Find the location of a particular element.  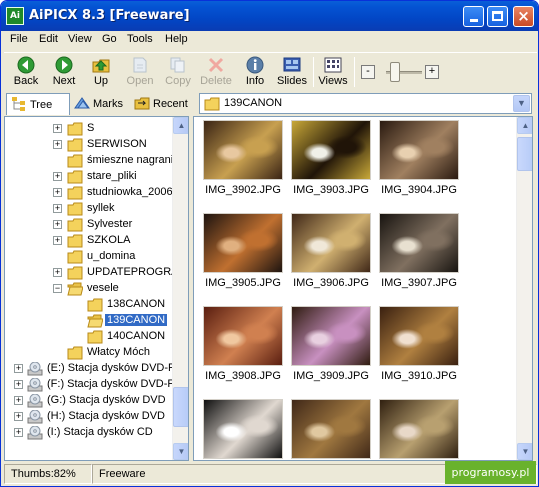

path-combobox: 139CANON ▼ is located at coordinates (365, 103).